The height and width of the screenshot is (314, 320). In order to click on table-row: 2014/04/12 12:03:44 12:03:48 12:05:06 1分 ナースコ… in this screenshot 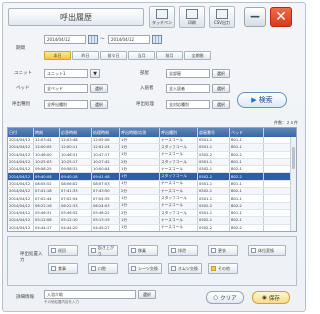, I will do `click(152, 141)`.